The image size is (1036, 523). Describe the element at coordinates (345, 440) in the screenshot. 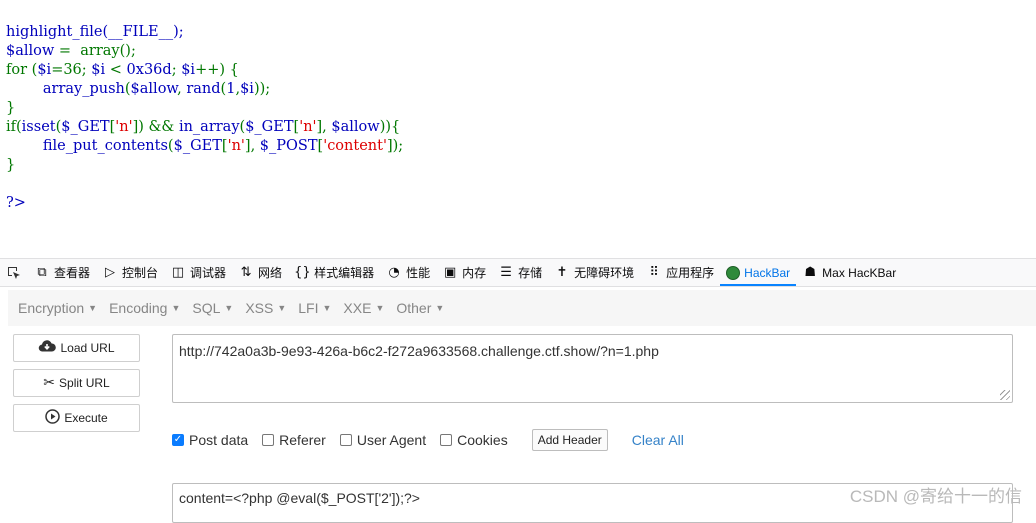

I see `user-agent-checkbox` at that location.